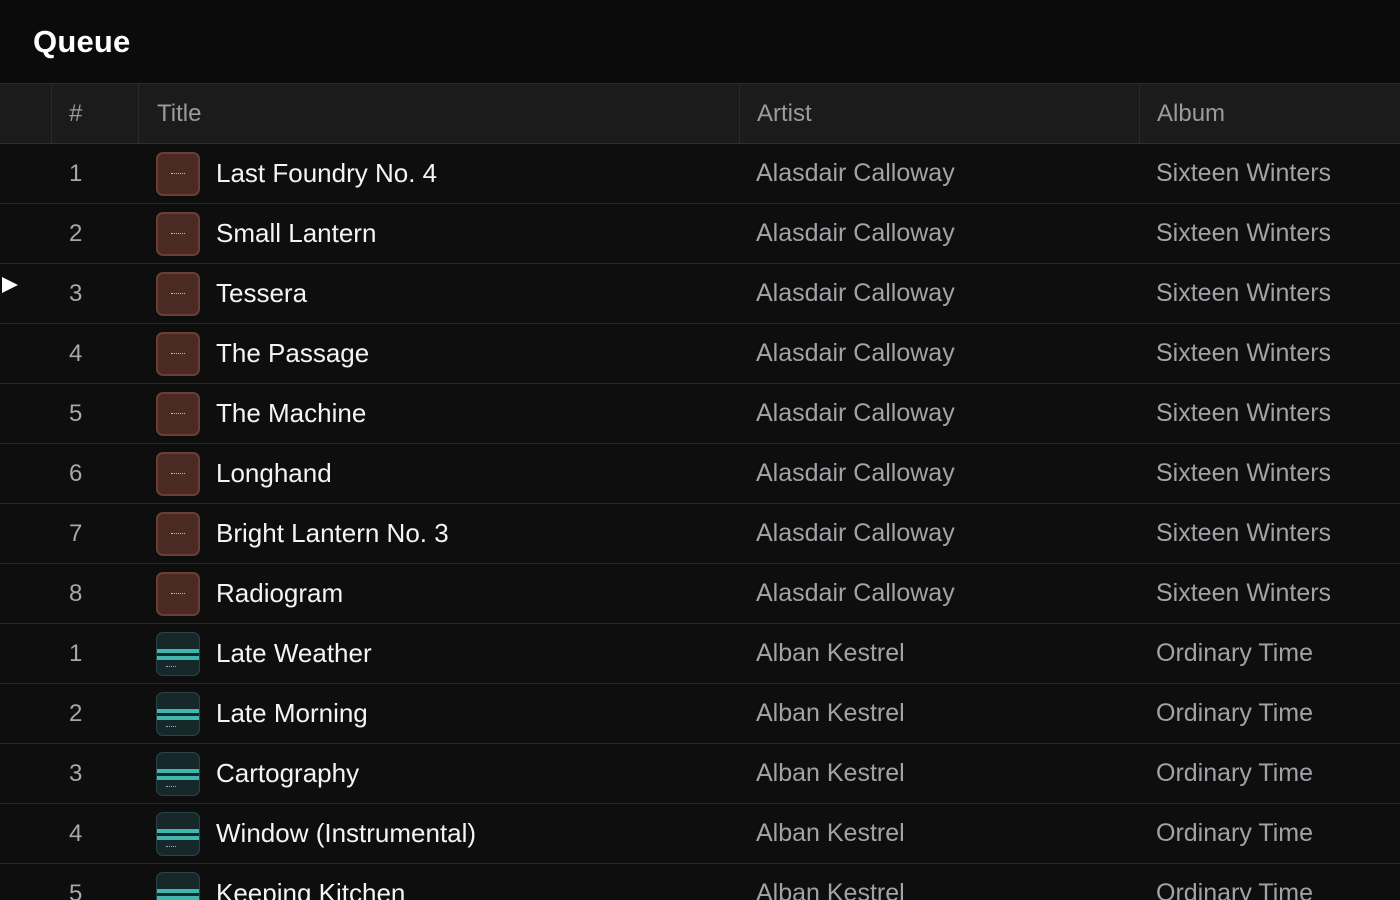 This screenshot has width=1400, height=900. What do you see at coordinates (294, 653) in the screenshot?
I see `track-title: Late Weather` at bounding box center [294, 653].